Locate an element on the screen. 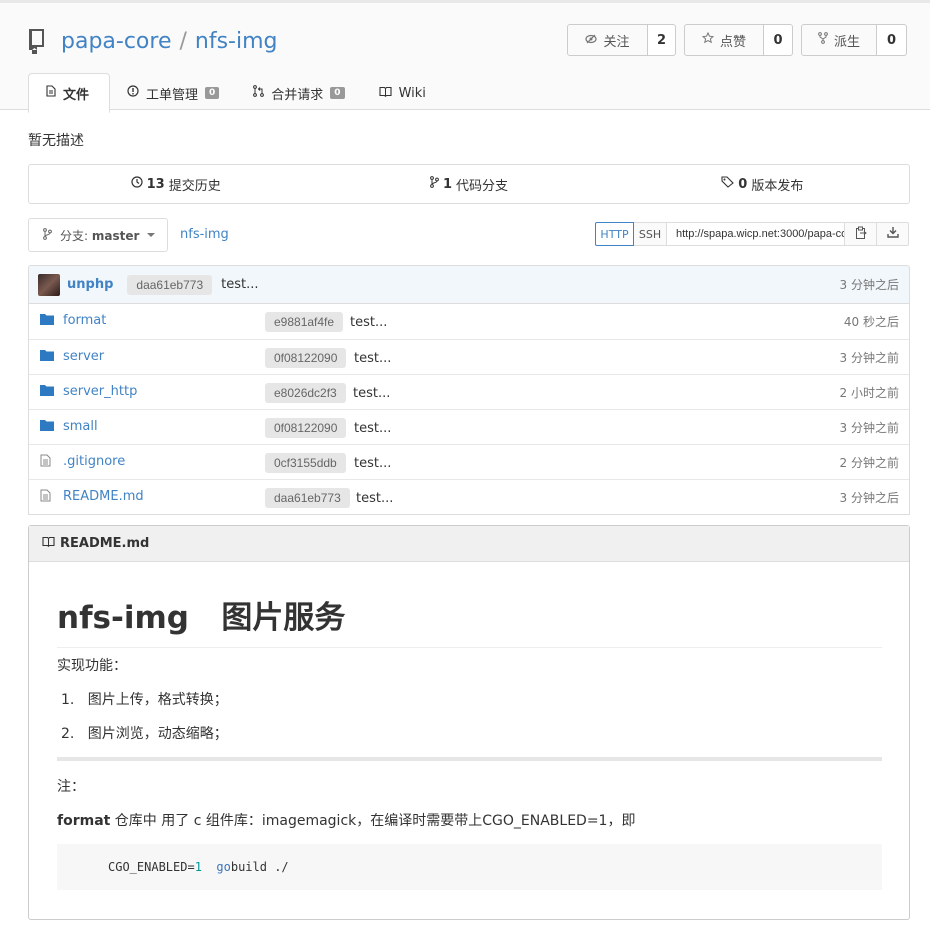  file-commit-sha: e8026dc2f3 is located at coordinates (305, 393).